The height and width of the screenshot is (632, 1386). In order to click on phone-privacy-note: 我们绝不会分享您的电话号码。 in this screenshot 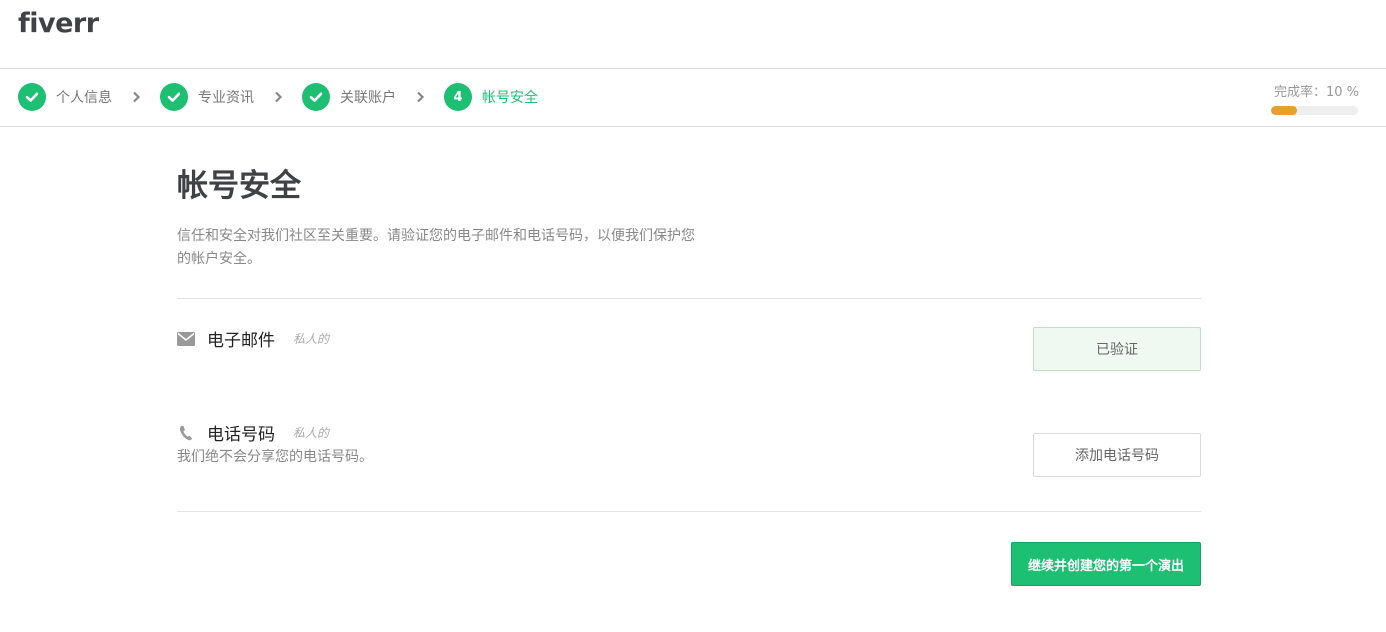, I will do `click(275, 457)`.